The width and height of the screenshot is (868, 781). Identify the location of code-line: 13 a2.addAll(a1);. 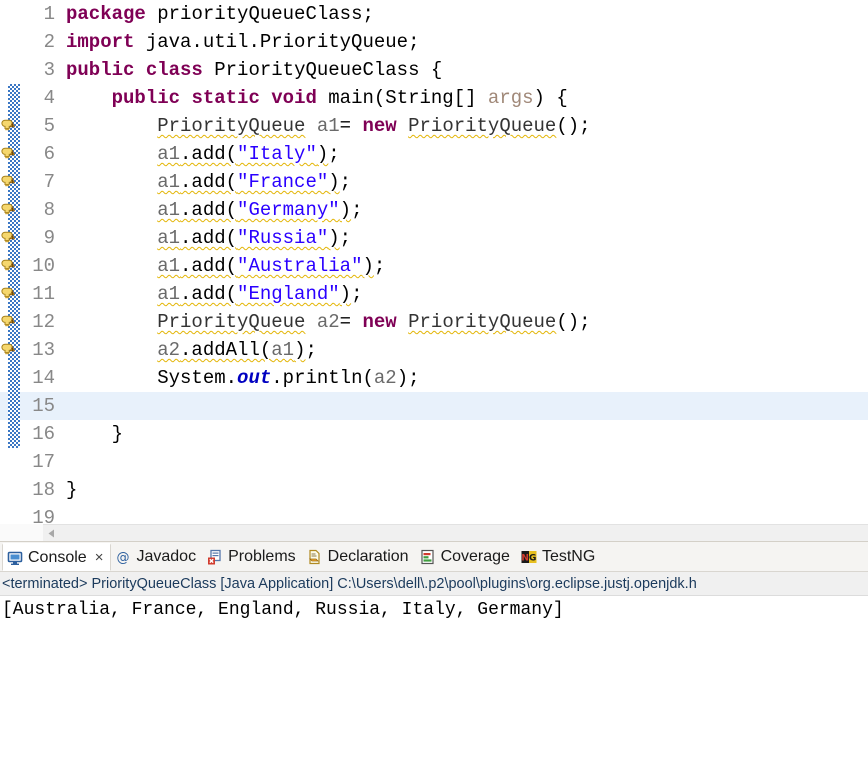
(434, 350).